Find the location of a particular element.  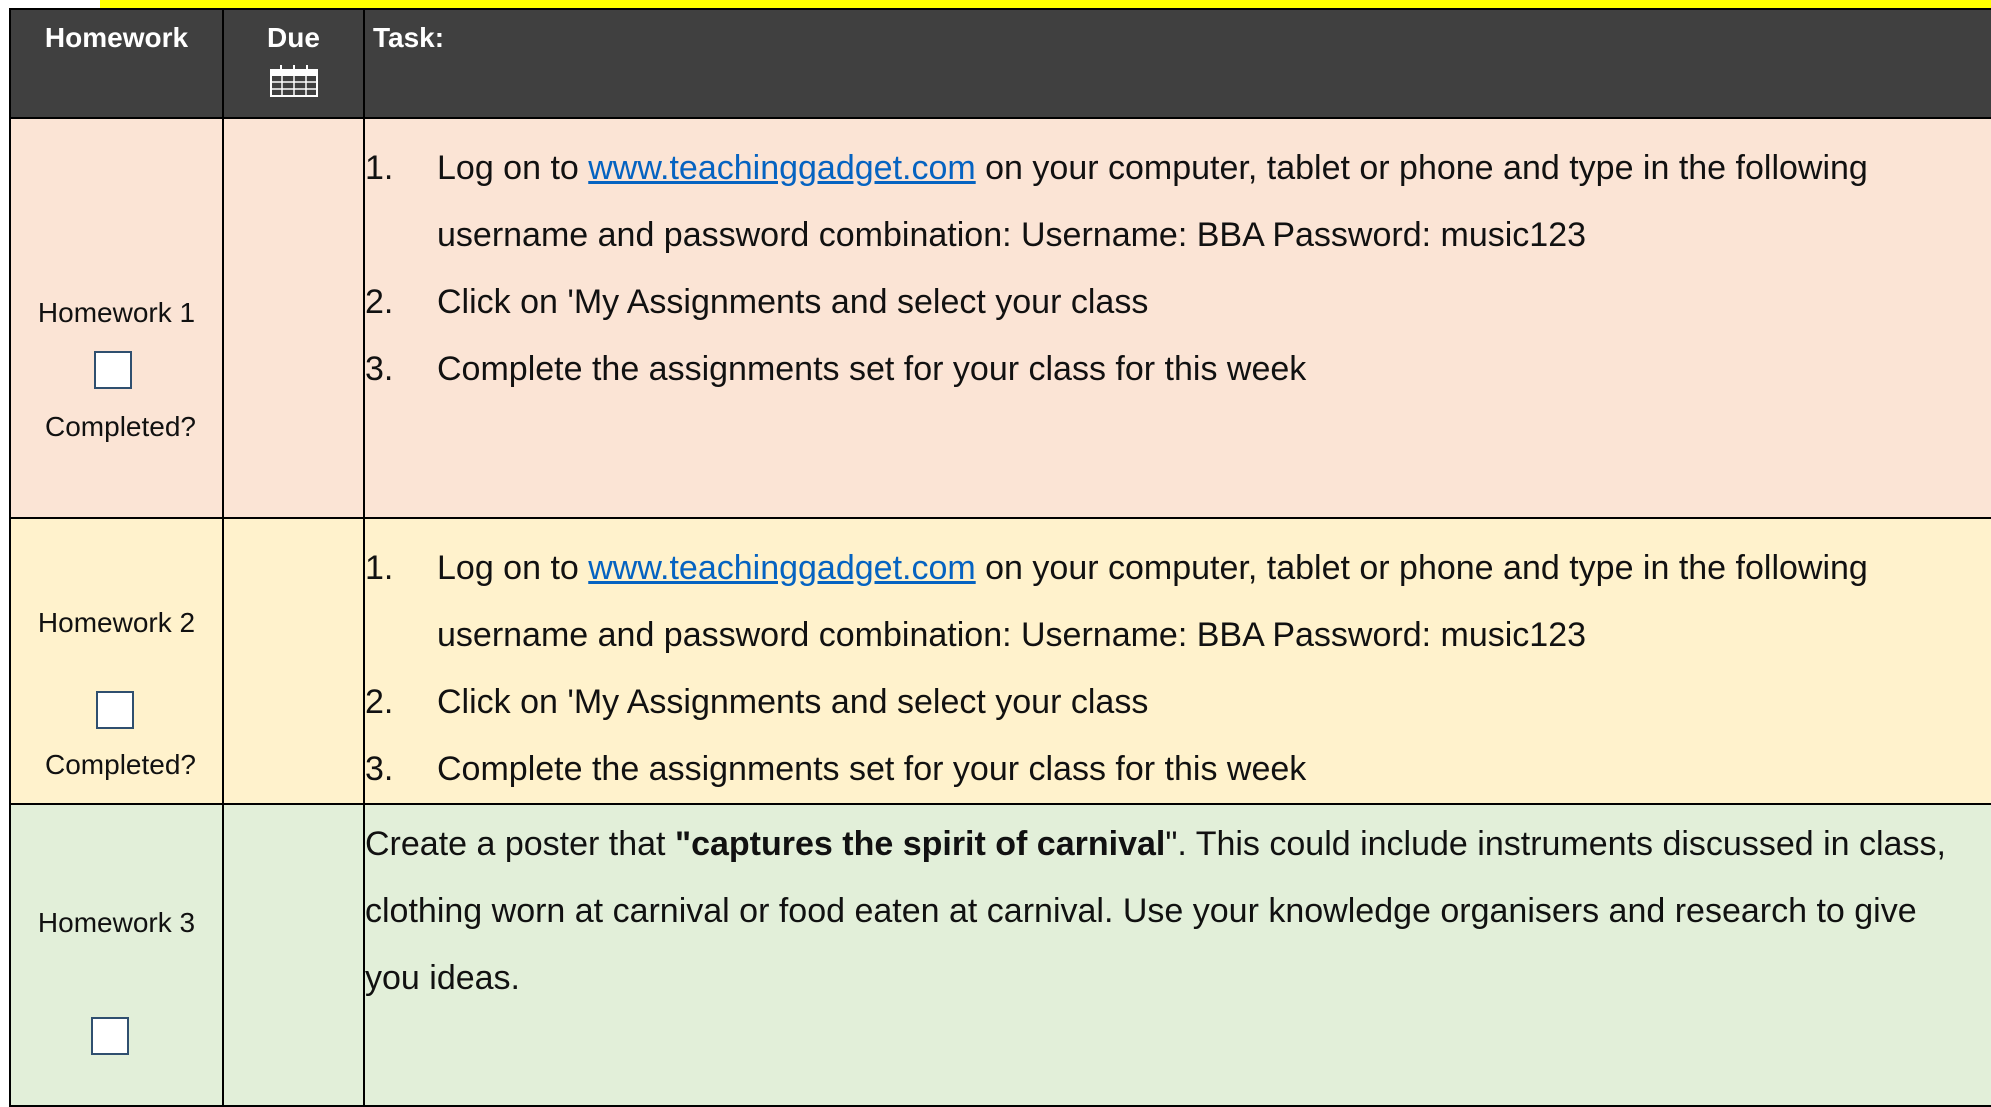

homework-3-due-cell is located at coordinates (293, 955).